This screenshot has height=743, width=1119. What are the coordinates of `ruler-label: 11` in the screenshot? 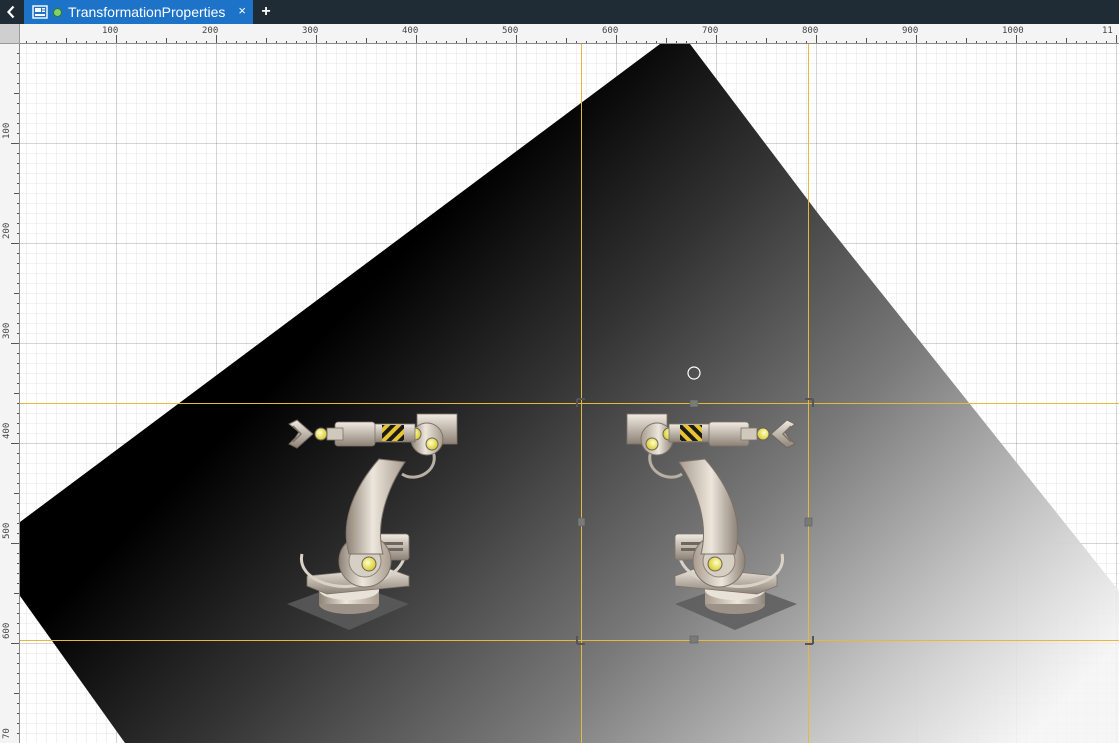 It's located at (1107, 31).